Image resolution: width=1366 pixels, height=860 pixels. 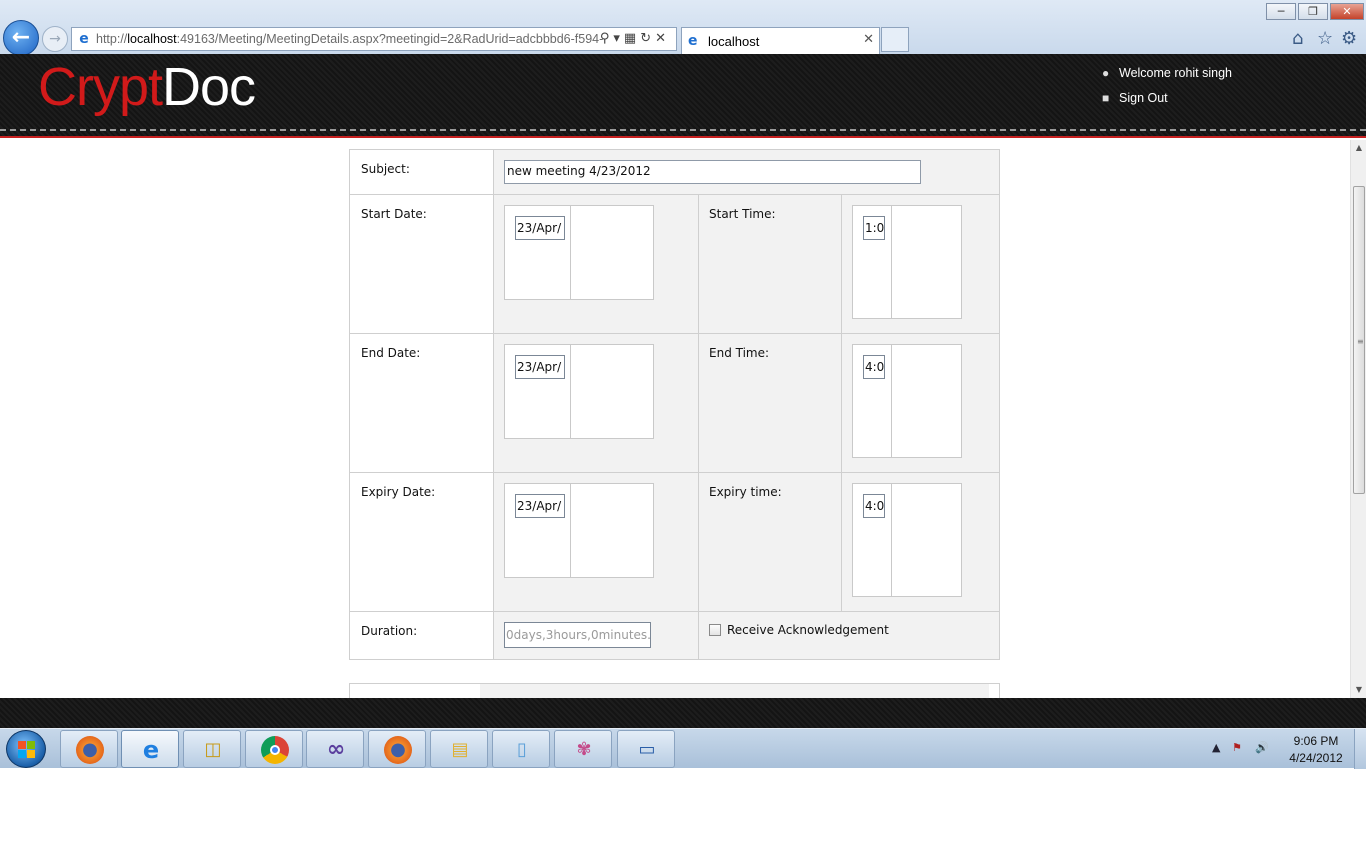 What do you see at coordinates (1167, 73) in the screenshot?
I see `welcome-text: ● Welcome rohit singh` at bounding box center [1167, 73].